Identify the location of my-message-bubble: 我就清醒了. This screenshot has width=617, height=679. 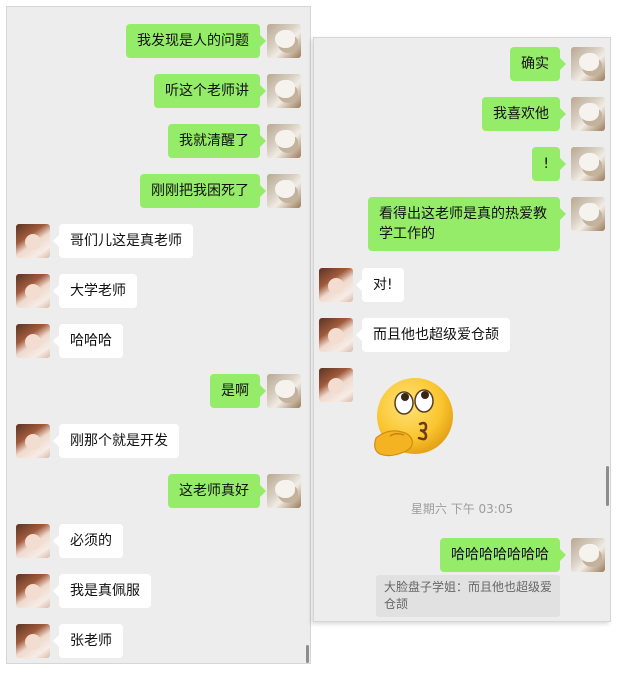
(217, 141).